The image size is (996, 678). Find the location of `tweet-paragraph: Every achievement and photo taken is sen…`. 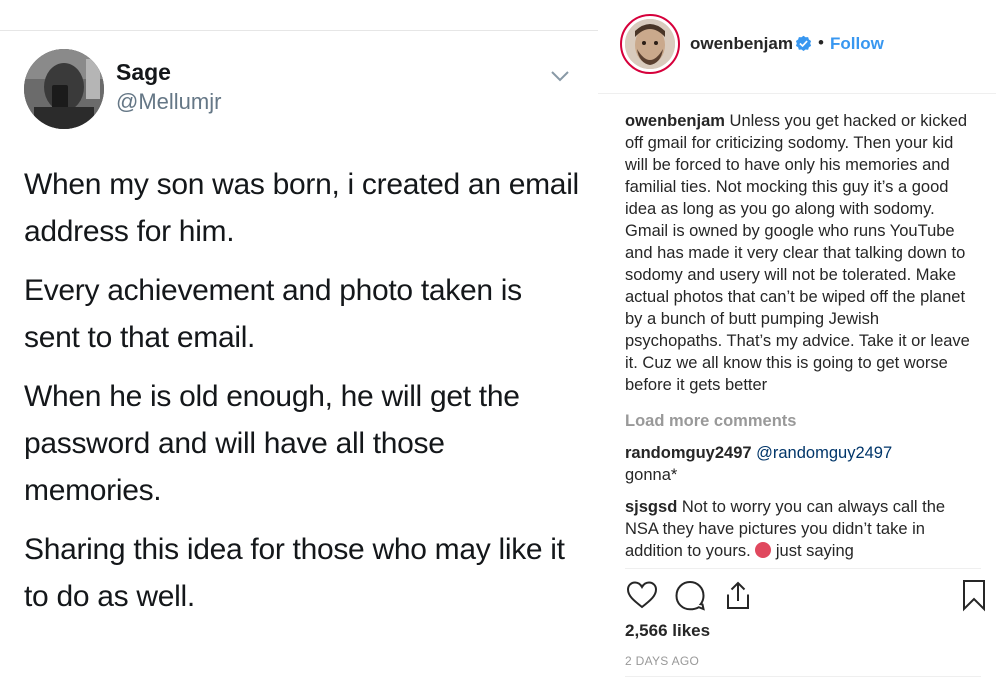

tweet-paragraph: Every achievement and photo taken is sen… is located at coordinates (273, 314).